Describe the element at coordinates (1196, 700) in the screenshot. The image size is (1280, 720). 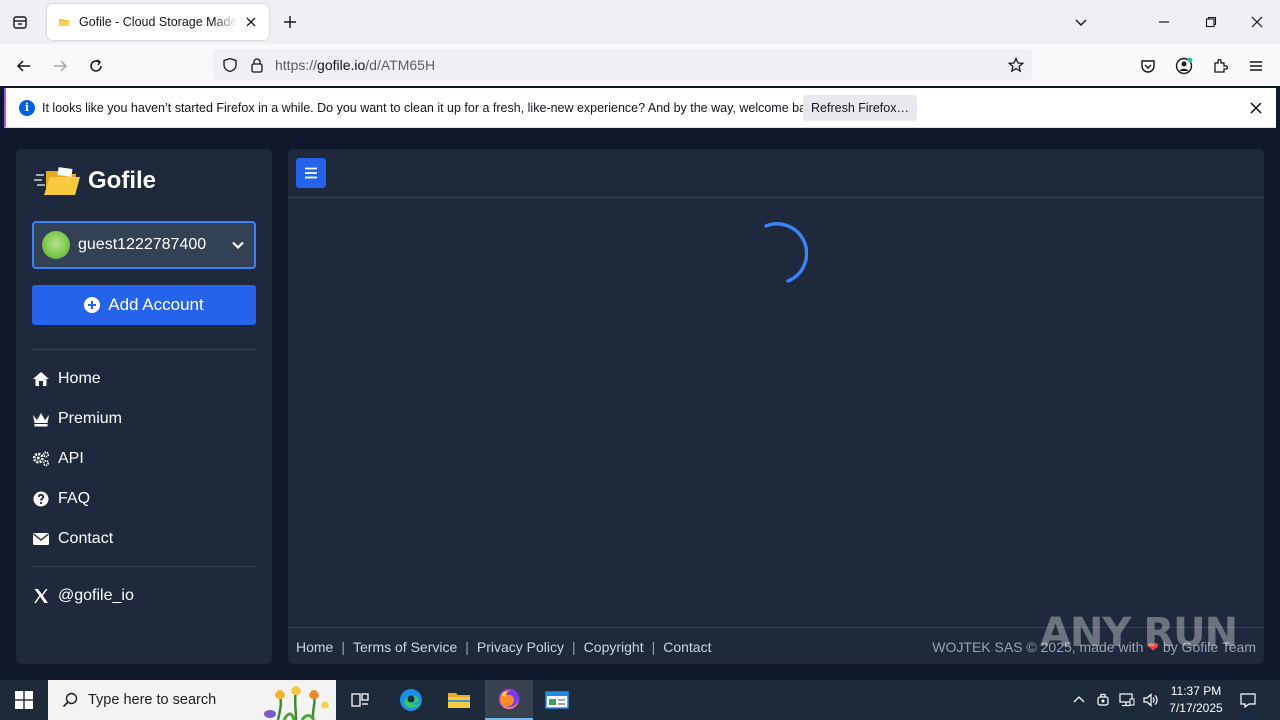
I see `taskbar-clock: 11:37 PM 7/17/2025` at that location.